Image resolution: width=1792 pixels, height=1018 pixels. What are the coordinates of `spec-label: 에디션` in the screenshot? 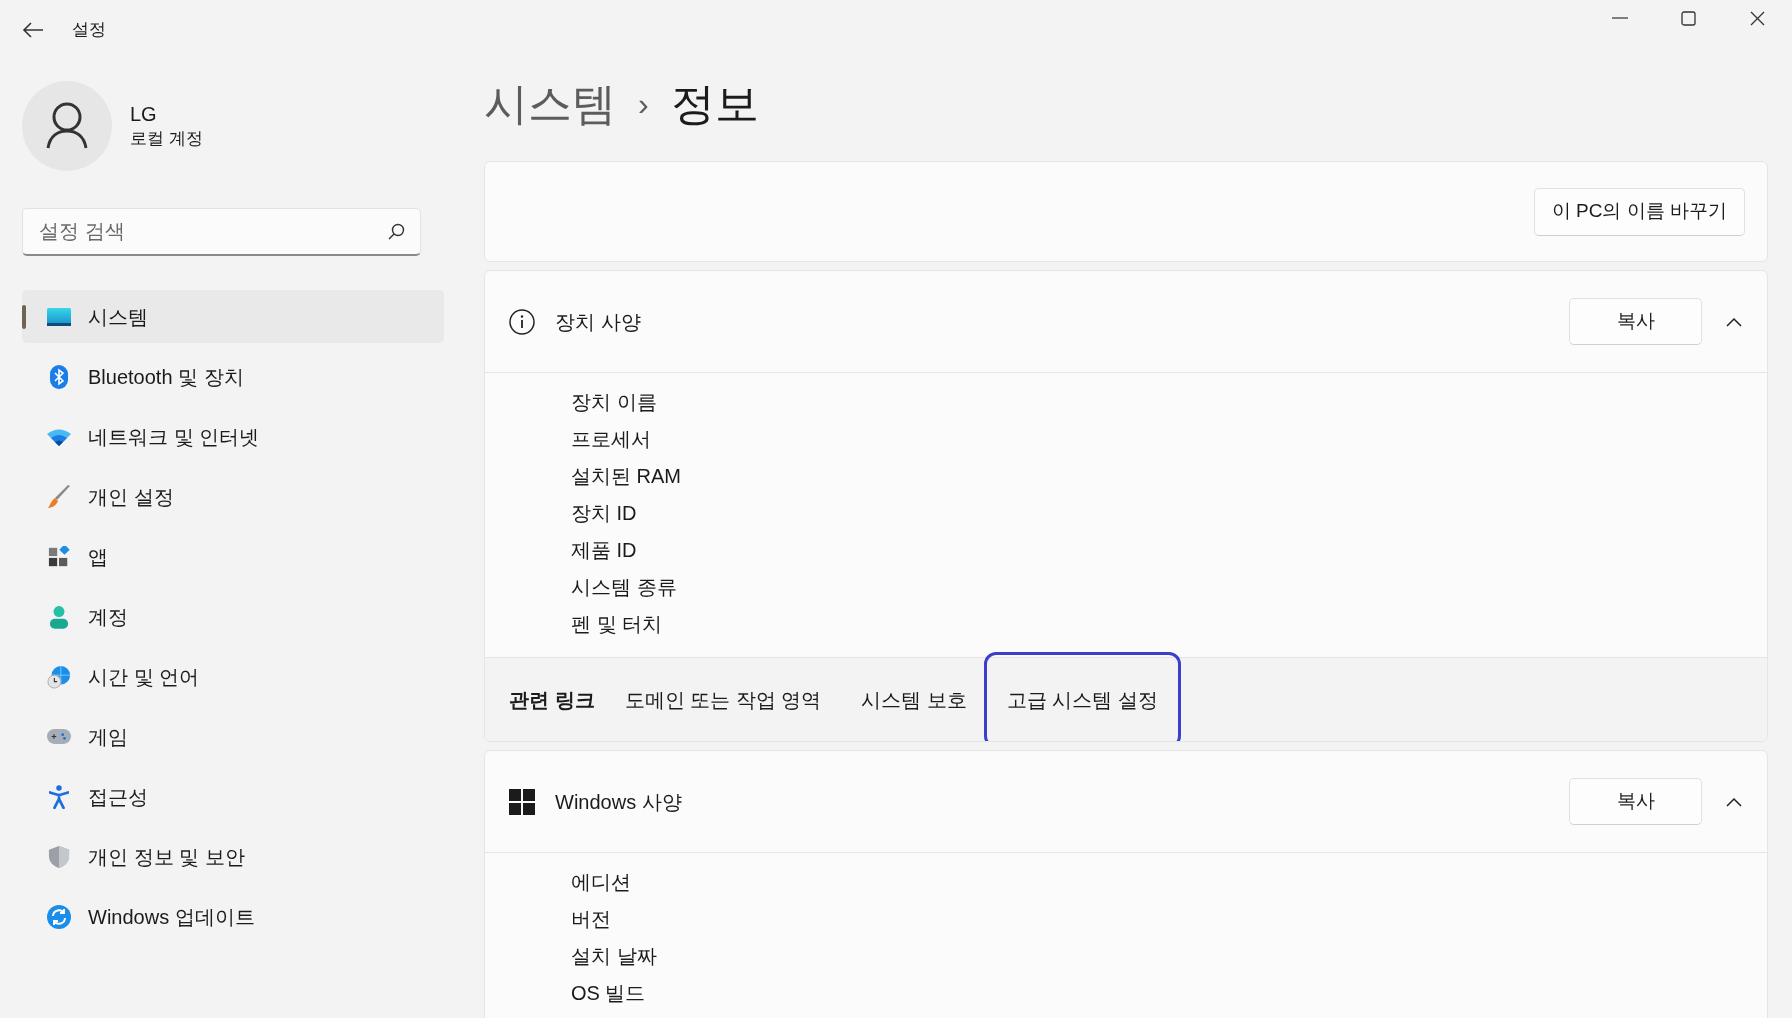 It's located at (601, 882).